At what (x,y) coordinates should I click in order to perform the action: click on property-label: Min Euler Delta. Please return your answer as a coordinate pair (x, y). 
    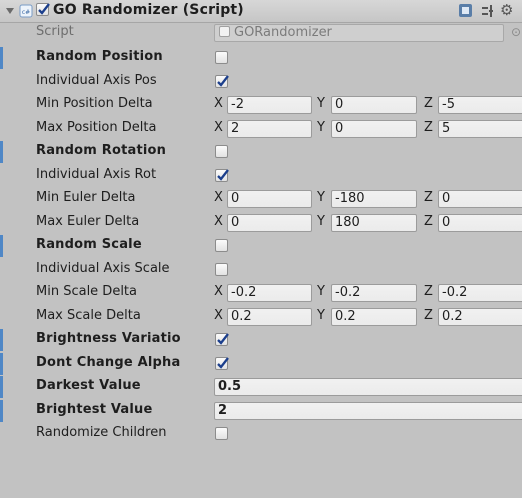
    Looking at the image, I should click on (86, 197).